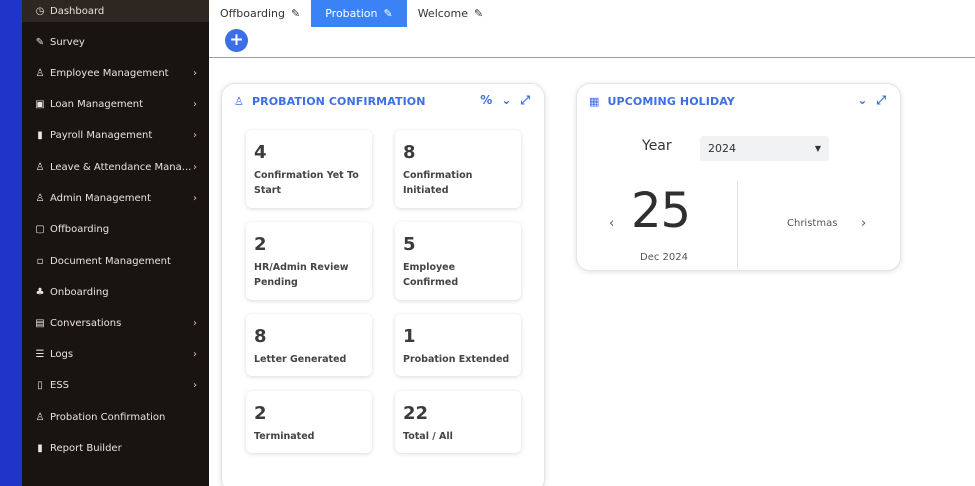 The height and width of the screenshot is (486, 975). Describe the element at coordinates (871, 100) in the screenshot. I see `card-tools: ⌄ ⤢` at that location.